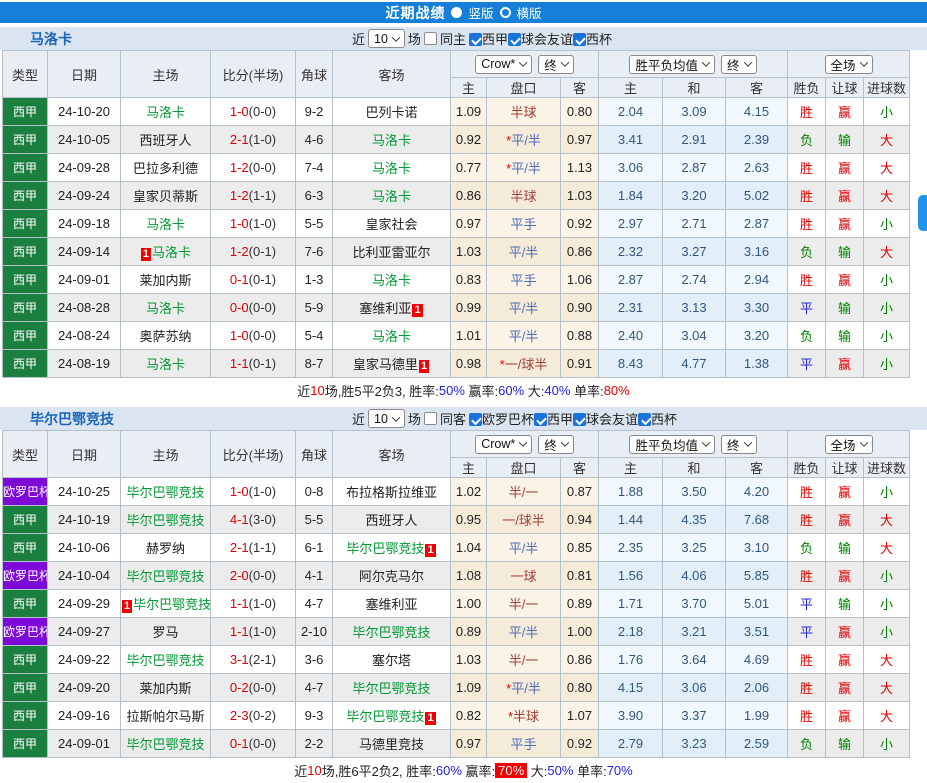 The image size is (927, 783). I want to click on eu-away-odds: 7.68, so click(756, 519).